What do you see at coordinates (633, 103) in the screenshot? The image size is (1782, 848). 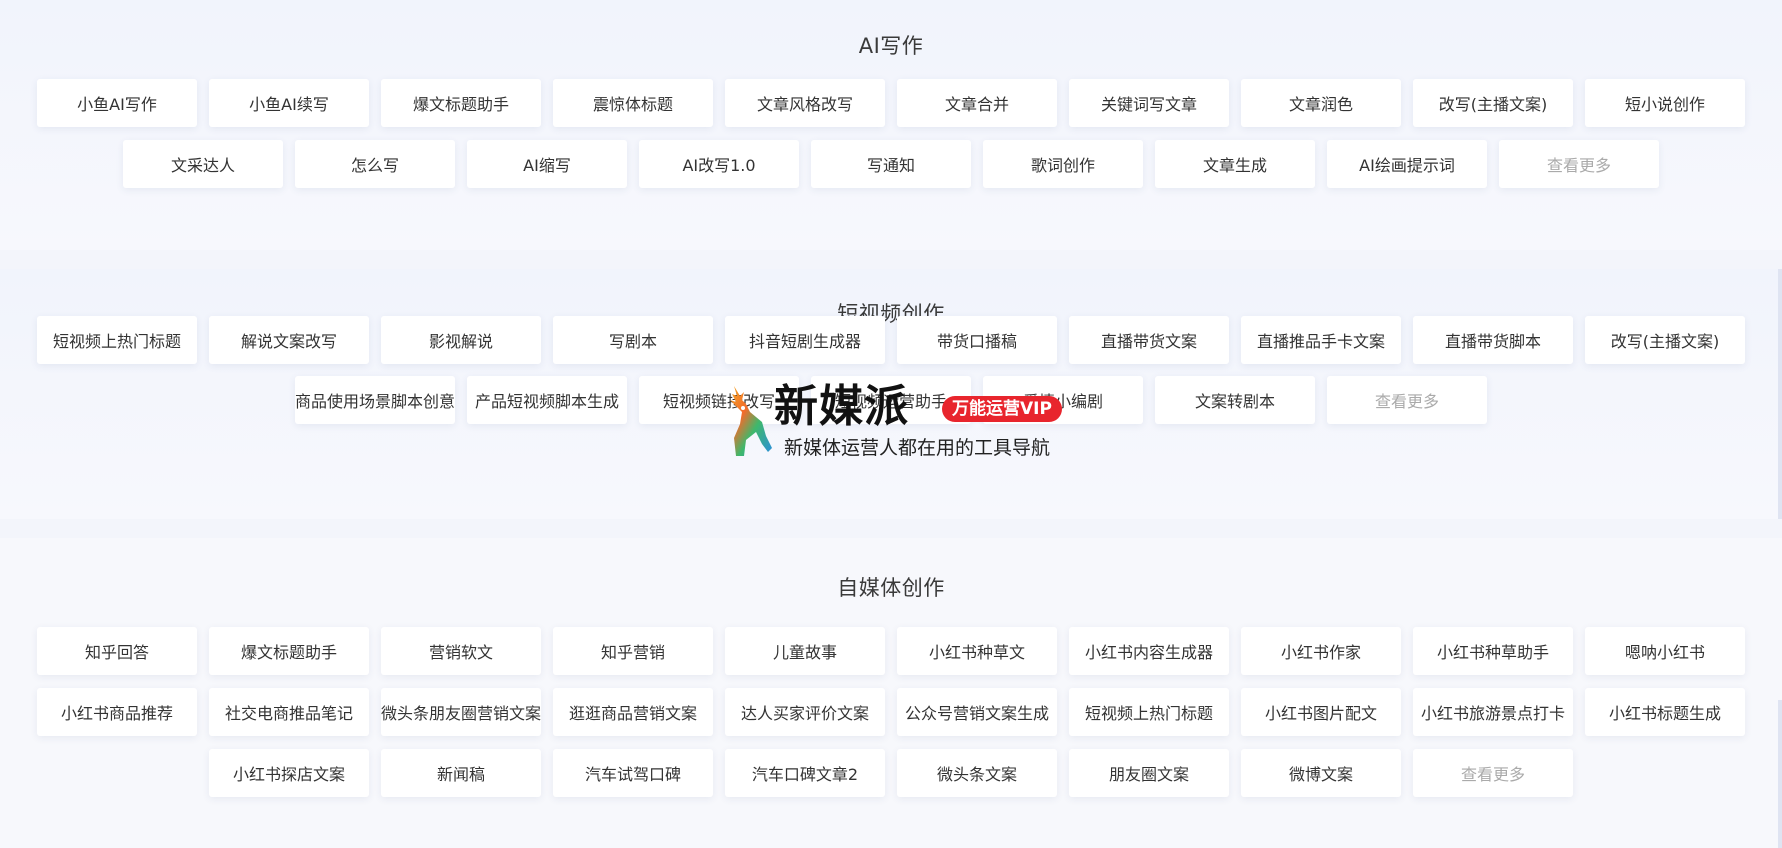 I see `tool-button: 震惊体标题` at bounding box center [633, 103].